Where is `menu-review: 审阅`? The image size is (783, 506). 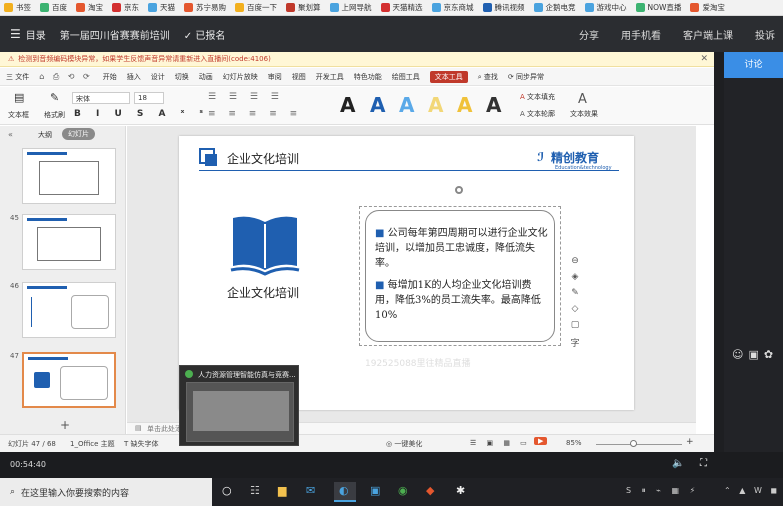
menu-review: 审阅 is located at coordinates (275, 77).